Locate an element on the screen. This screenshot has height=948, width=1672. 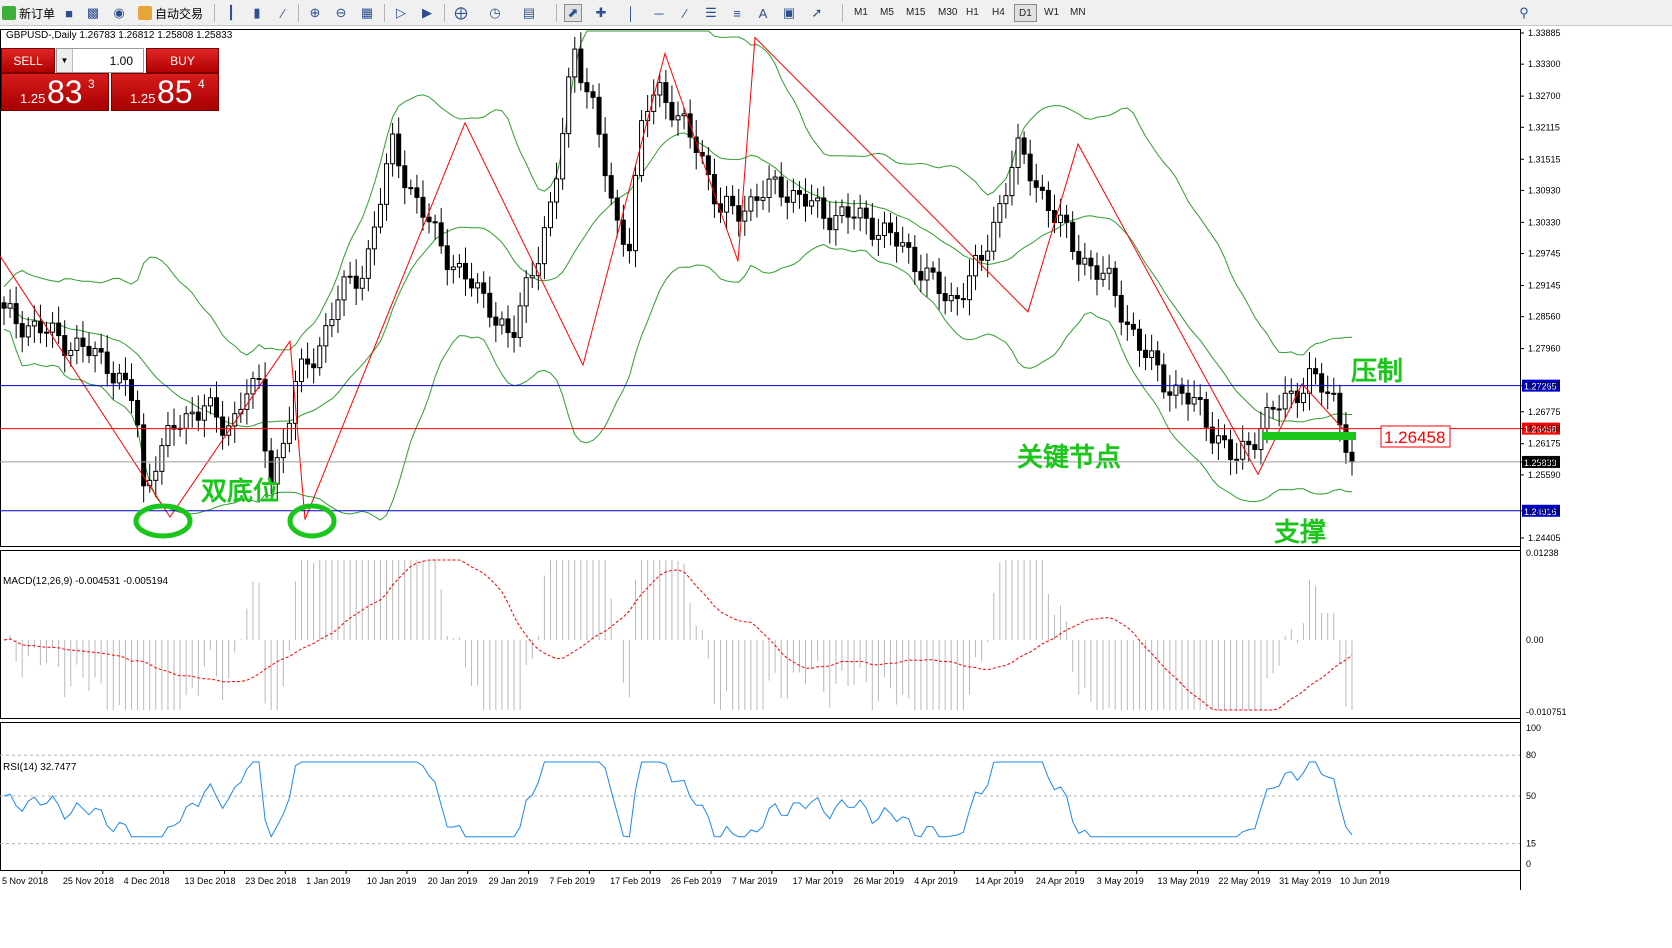
date-tick-label: 23 Dec 2018 is located at coordinates (270, 881).